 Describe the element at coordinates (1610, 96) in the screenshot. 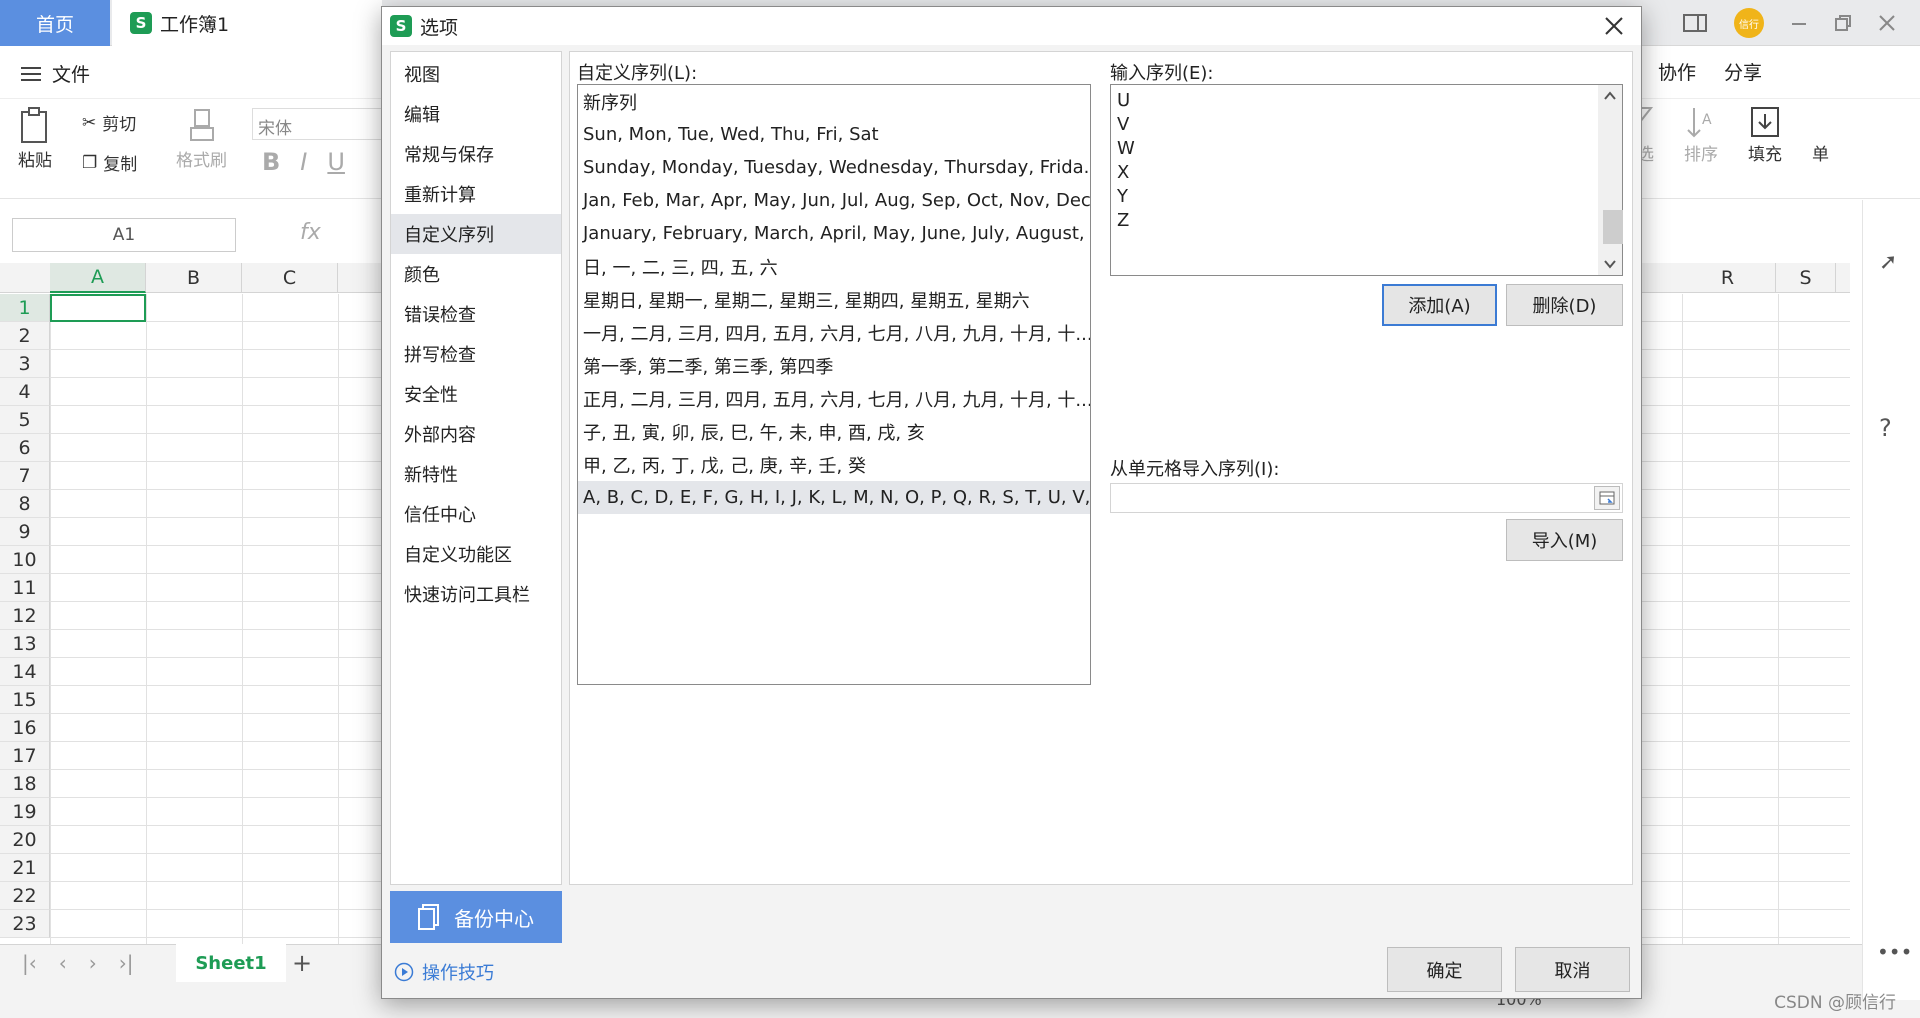

I see `scroll-up-icon` at that location.